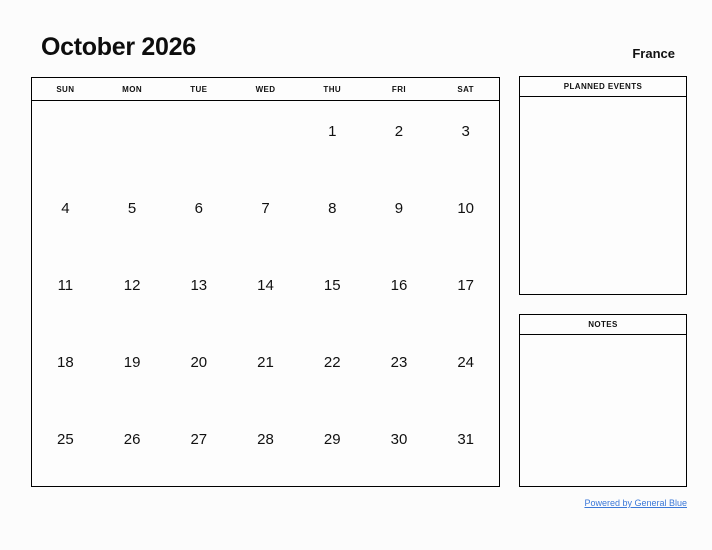 This screenshot has width=712, height=550. Describe the element at coordinates (332, 89) in the screenshot. I see `weekday-header-thu: THU` at that location.